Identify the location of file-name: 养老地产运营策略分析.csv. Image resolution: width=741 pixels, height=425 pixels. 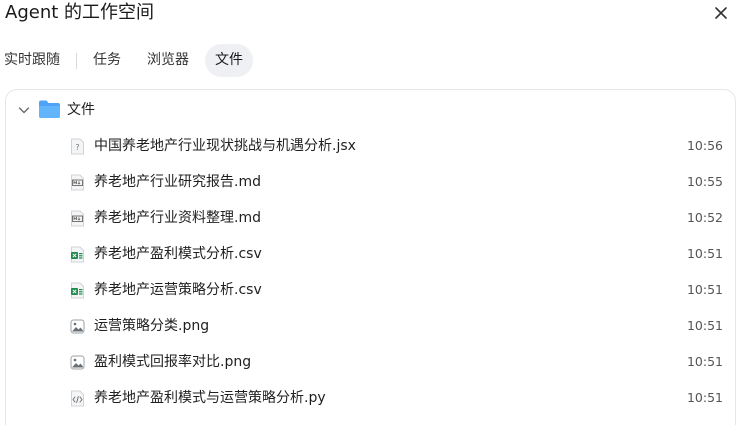
(178, 290).